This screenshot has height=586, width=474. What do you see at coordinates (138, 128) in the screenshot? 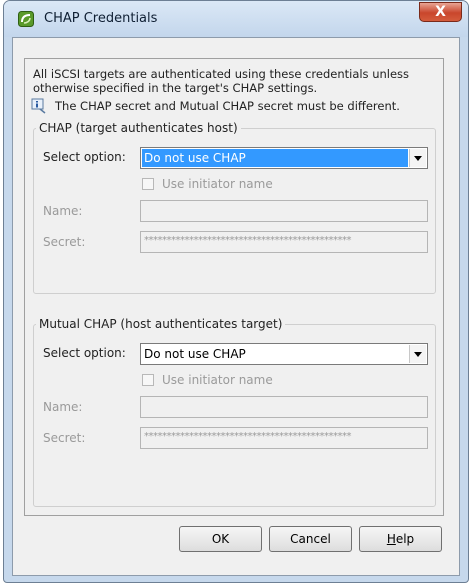
I see `chap-group-legend: CHAP (target authenticates host)` at bounding box center [138, 128].